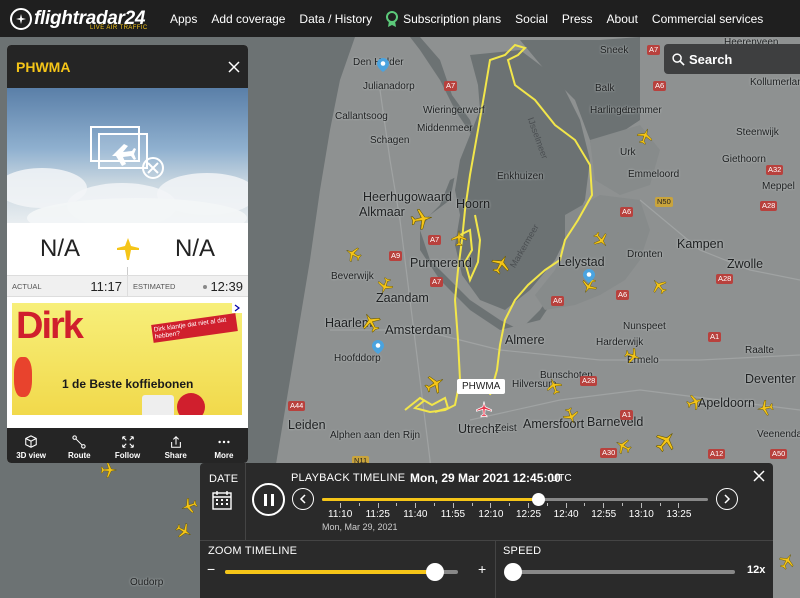 The height and width of the screenshot is (598, 800). What do you see at coordinates (340, 514) in the screenshot?
I see `timeline-tick-label: 11:10` at bounding box center [340, 514].